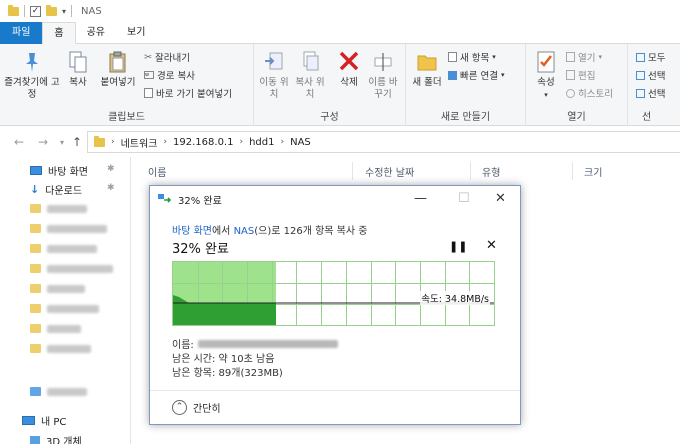 This screenshot has width=680, height=444. I want to click on copy-icon, so click(78, 62).